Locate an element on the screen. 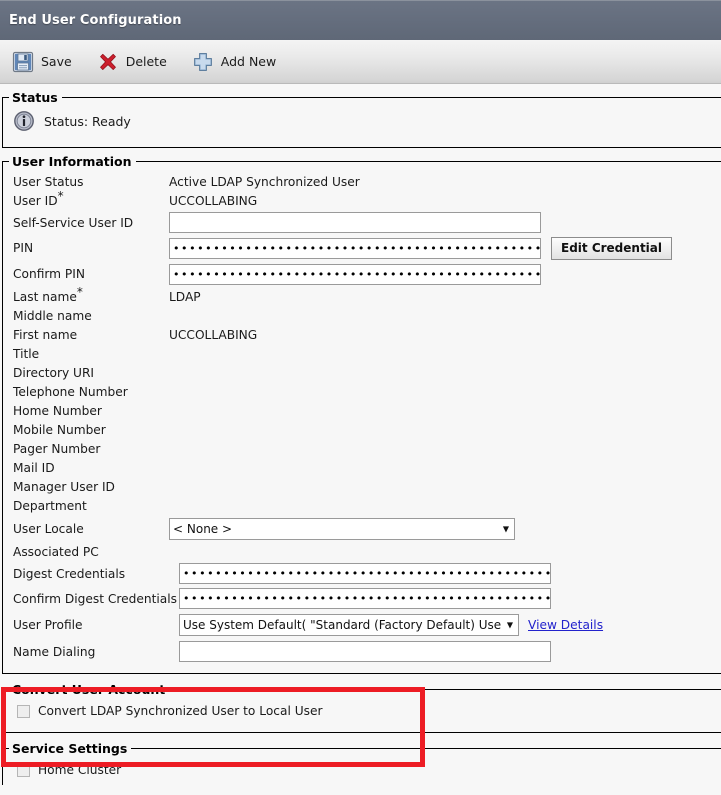 The height and width of the screenshot is (795, 721). add-new-label: Add New is located at coordinates (248, 61).